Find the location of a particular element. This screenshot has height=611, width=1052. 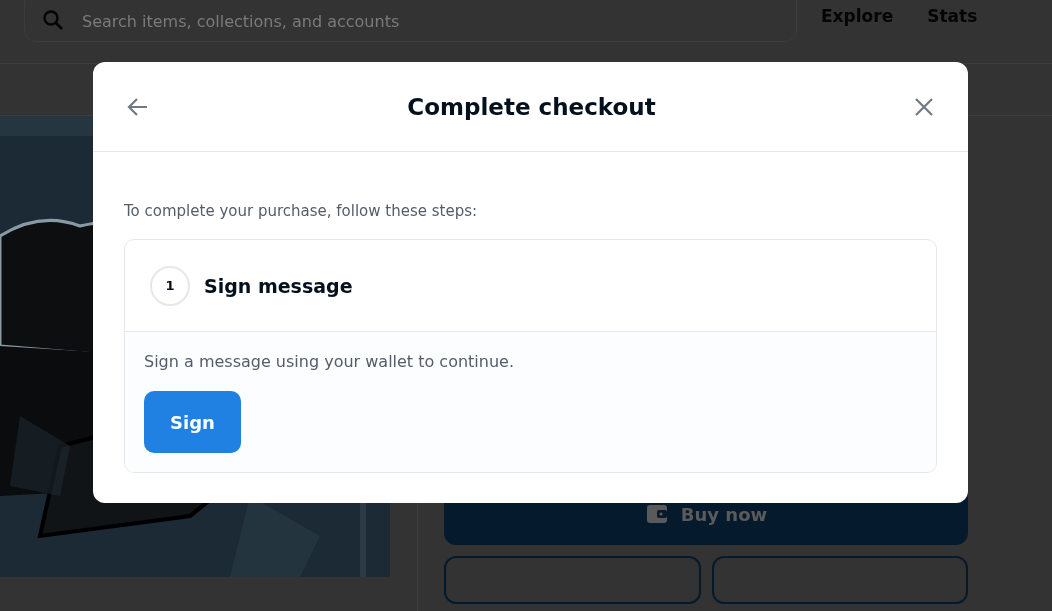

step-number: 1 is located at coordinates (170, 285).